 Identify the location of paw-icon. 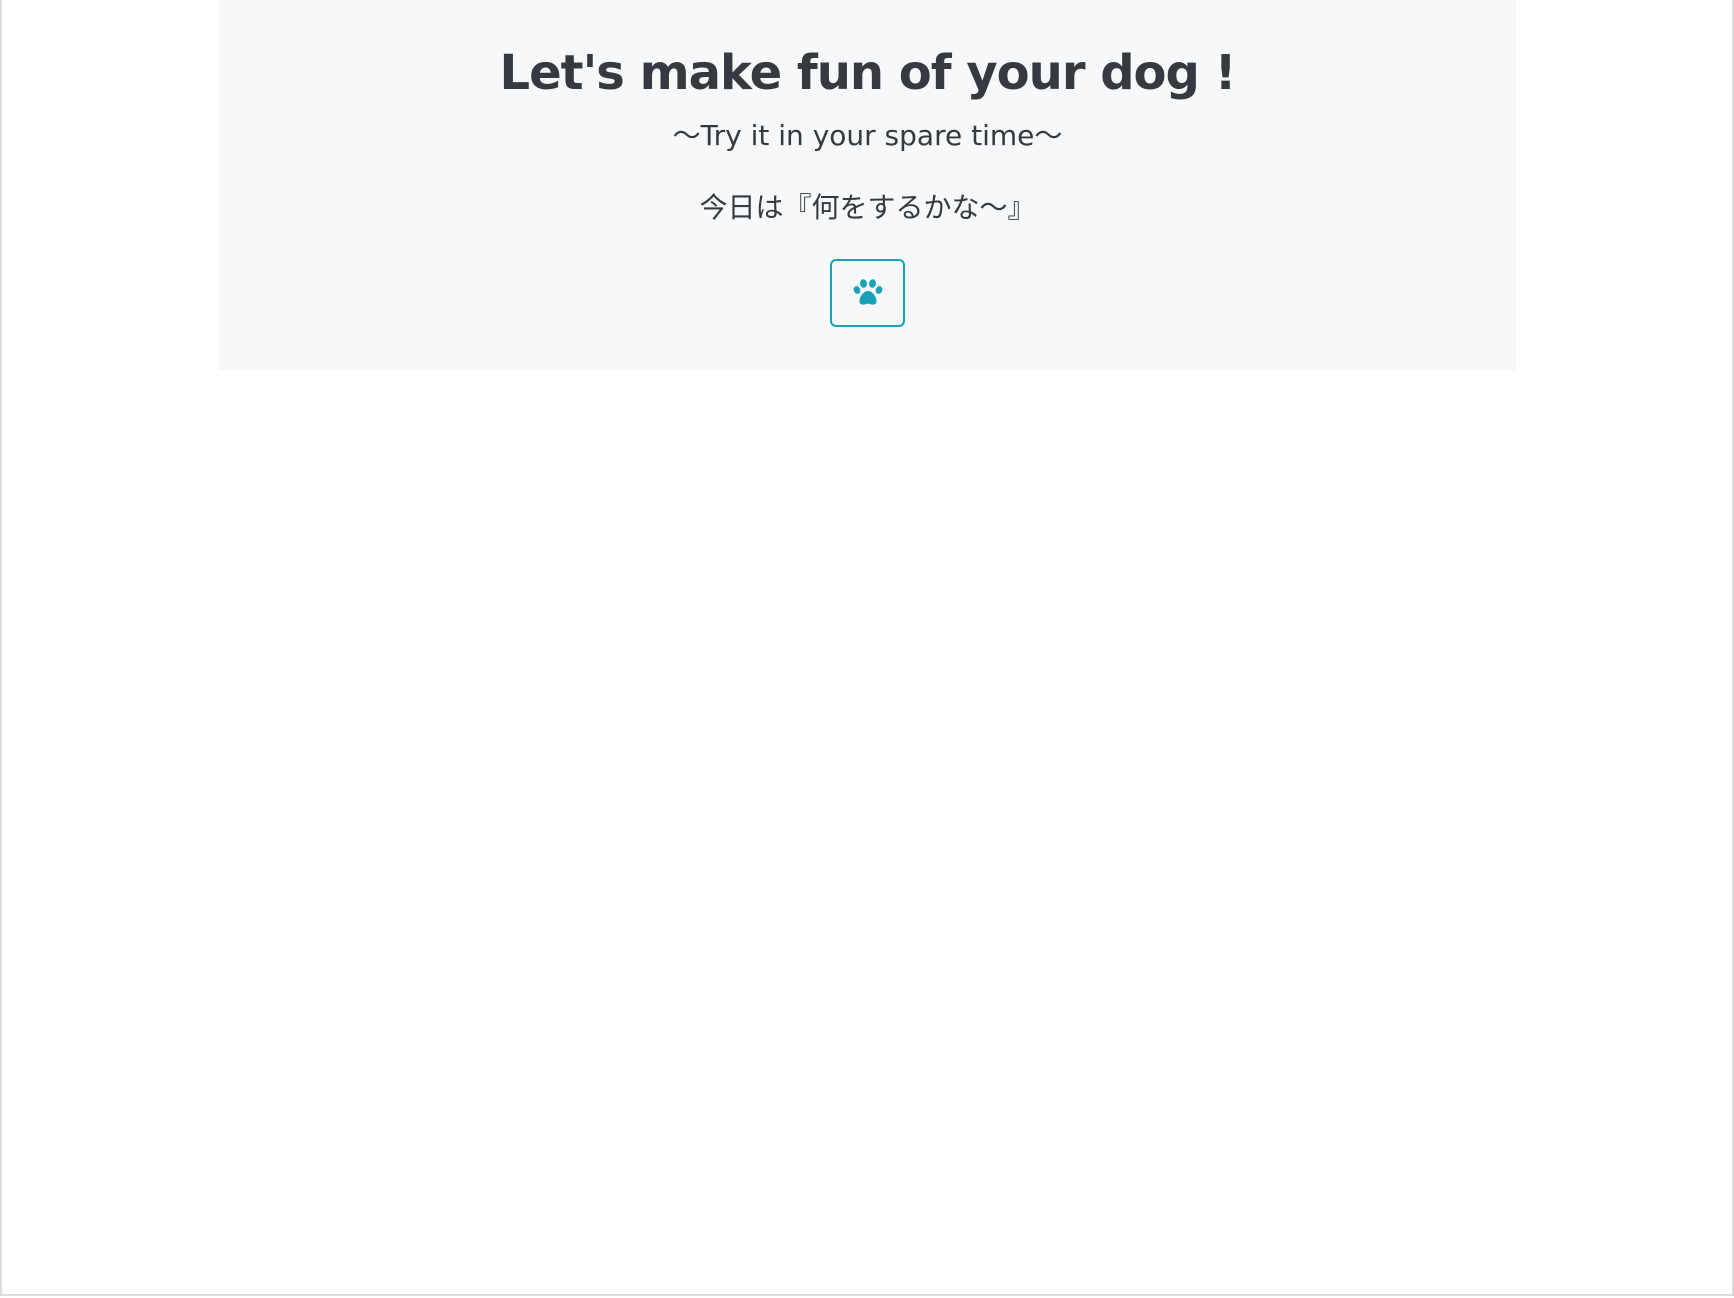
(868, 293).